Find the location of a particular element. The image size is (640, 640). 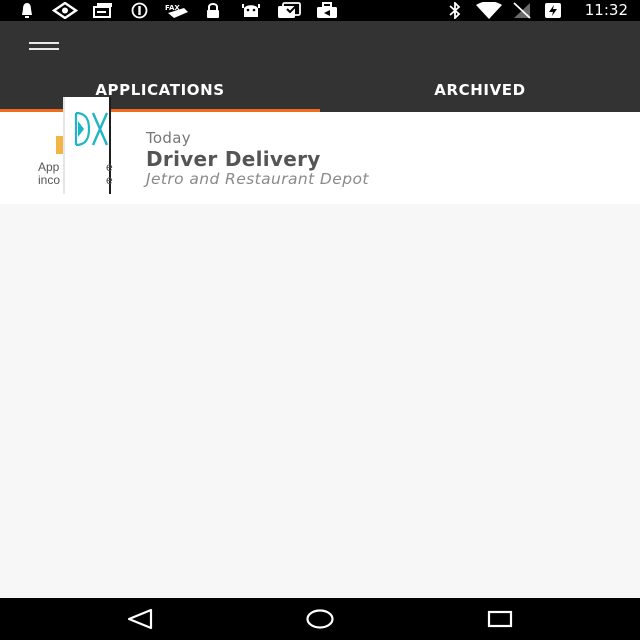

recents-square-icon is located at coordinates (500, 619).